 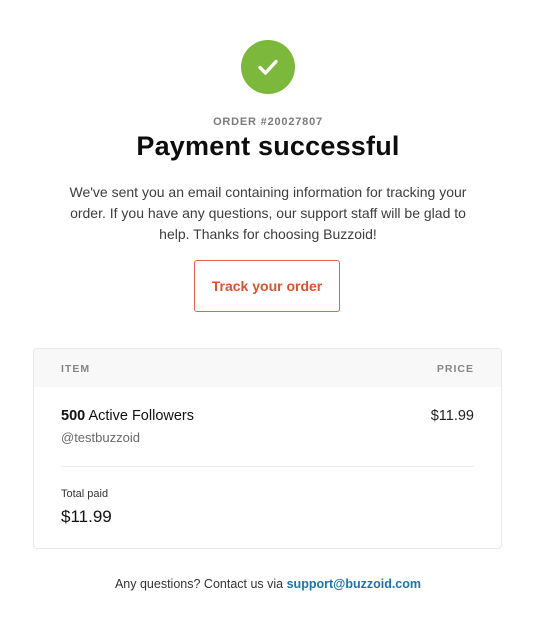 I want to click on support-email-link: support@buzzoid.com, so click(x=354, y=584).